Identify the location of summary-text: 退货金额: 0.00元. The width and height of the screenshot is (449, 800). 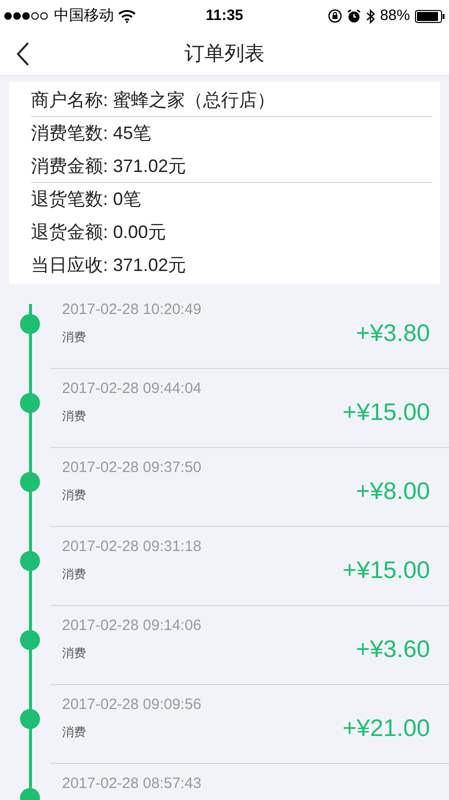
(98, 232).